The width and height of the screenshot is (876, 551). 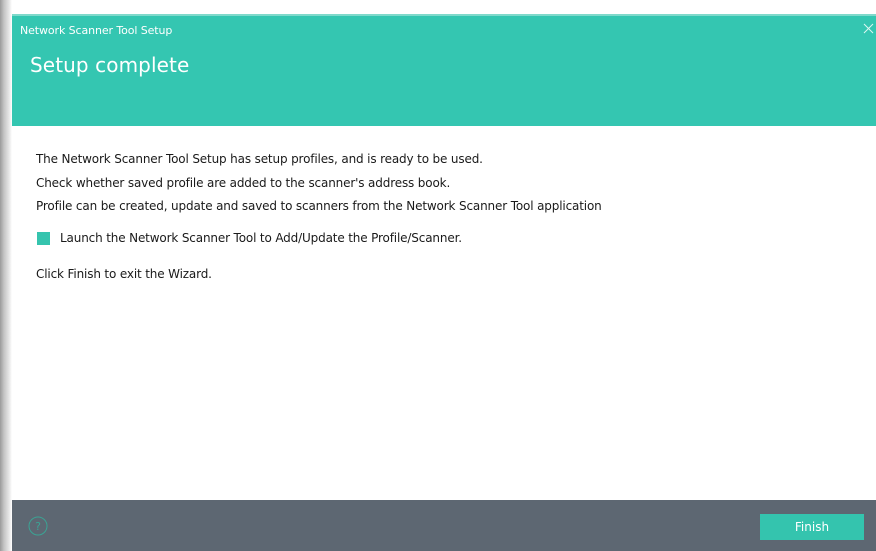 I want to click on page-title: Setup complete, so click(x=110, y=65).